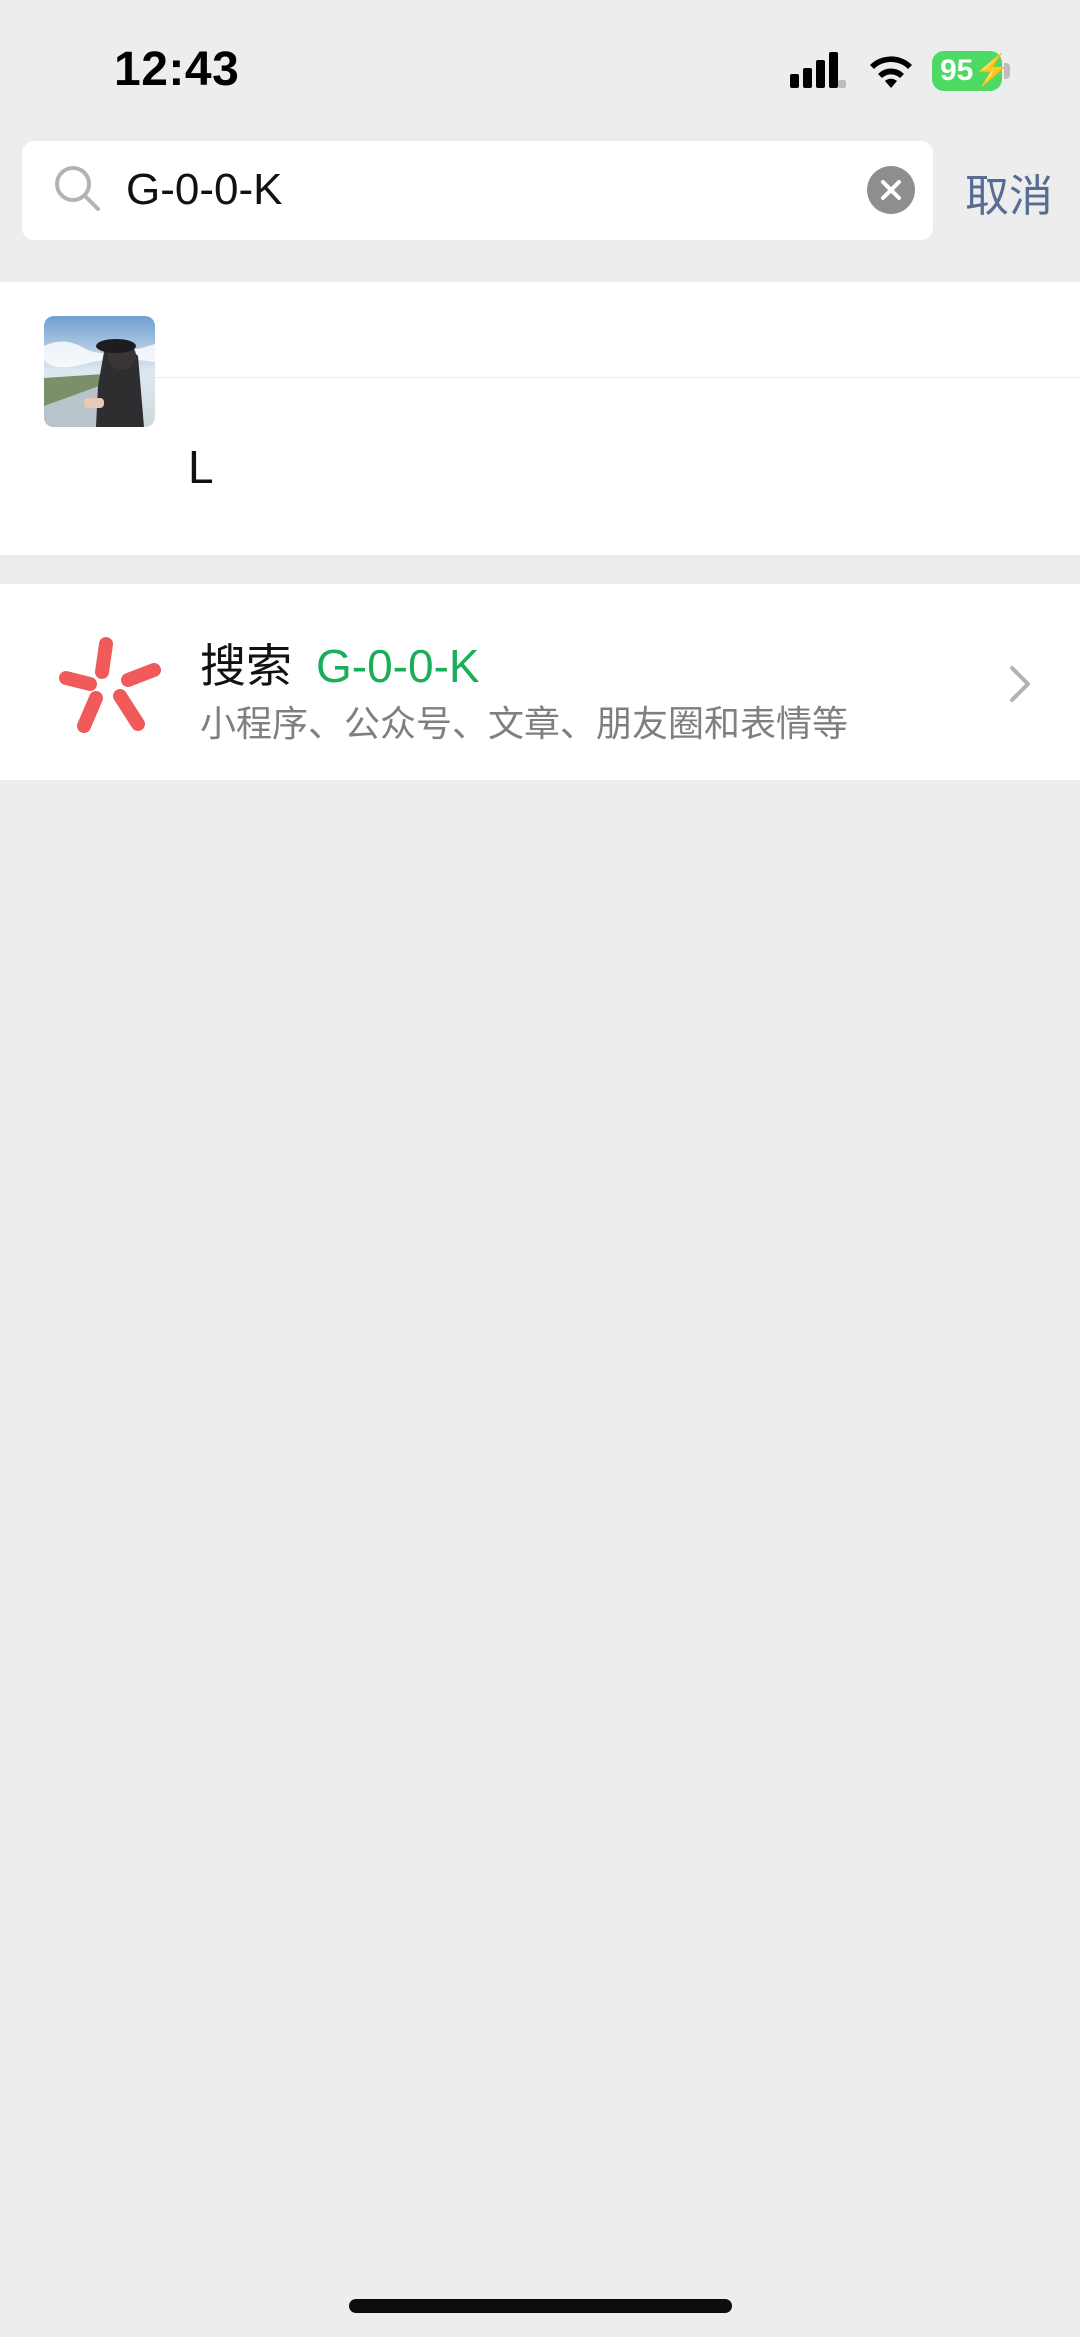 The height and width of the screenshot is (2337, 1080). Describe the element at coordinates (540, 70) in the screenshot. I see `status-bar: 12:43 95⚡` at that location.